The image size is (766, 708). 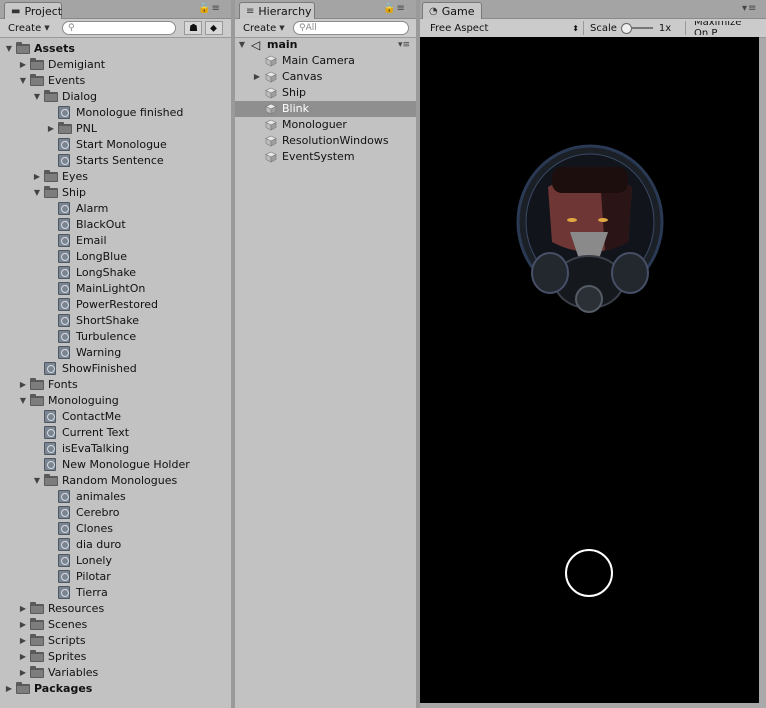 I want to click on project-folder-row: ▼ Random Monologues, so click(x=115, y=481).